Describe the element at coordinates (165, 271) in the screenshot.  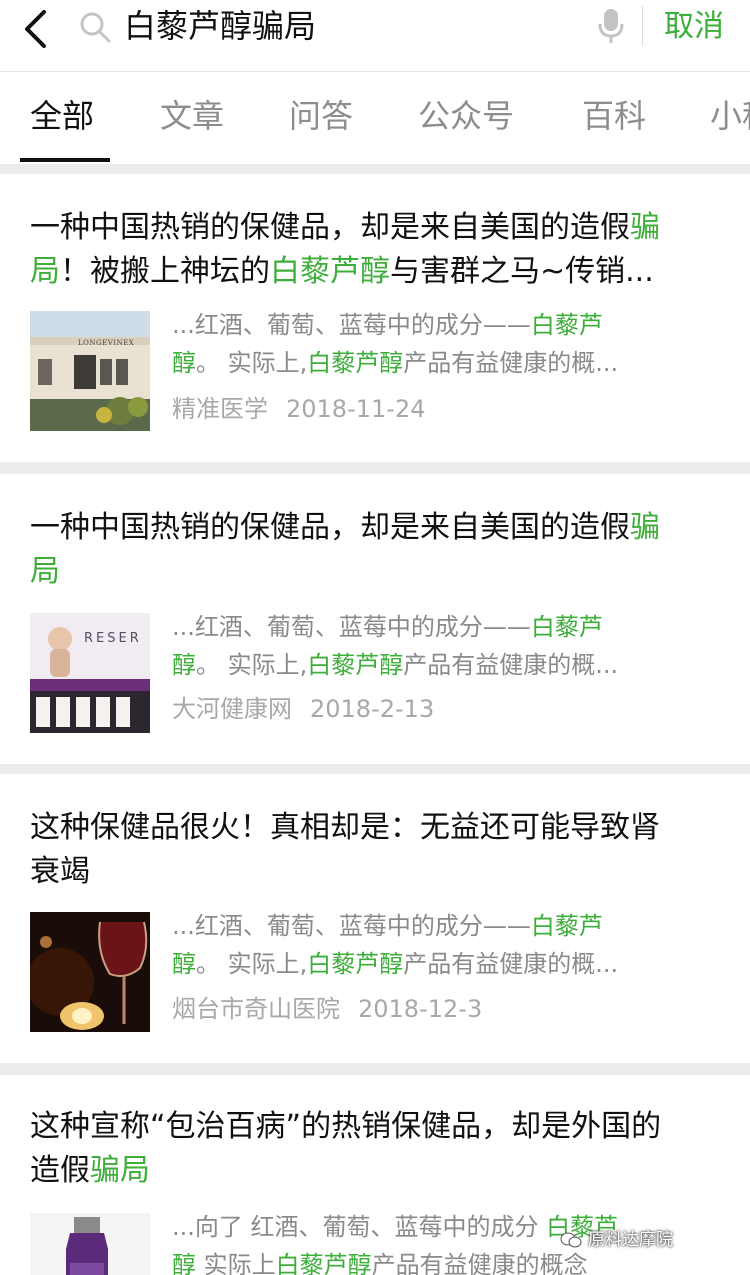
I see `text-segment: ！被搬上神坛的` at that location.